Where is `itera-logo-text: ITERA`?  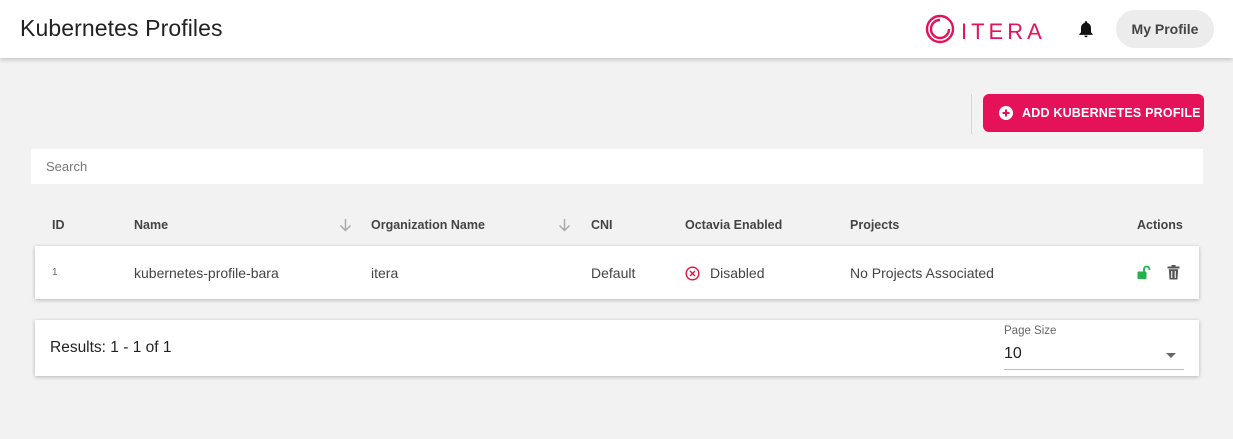
itera-logo-text: ITERA is located at coordinates (1003, 31).